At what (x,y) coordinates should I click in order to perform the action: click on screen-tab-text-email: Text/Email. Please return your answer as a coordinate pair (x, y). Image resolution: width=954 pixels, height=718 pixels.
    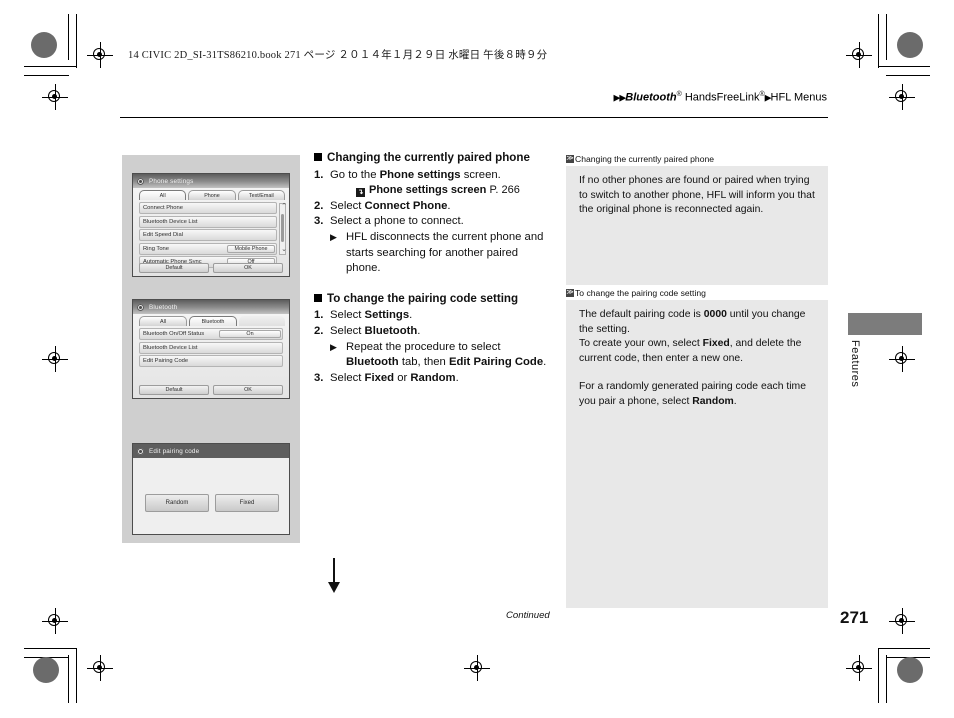
    Looking at the image, I should click on (261, 195).